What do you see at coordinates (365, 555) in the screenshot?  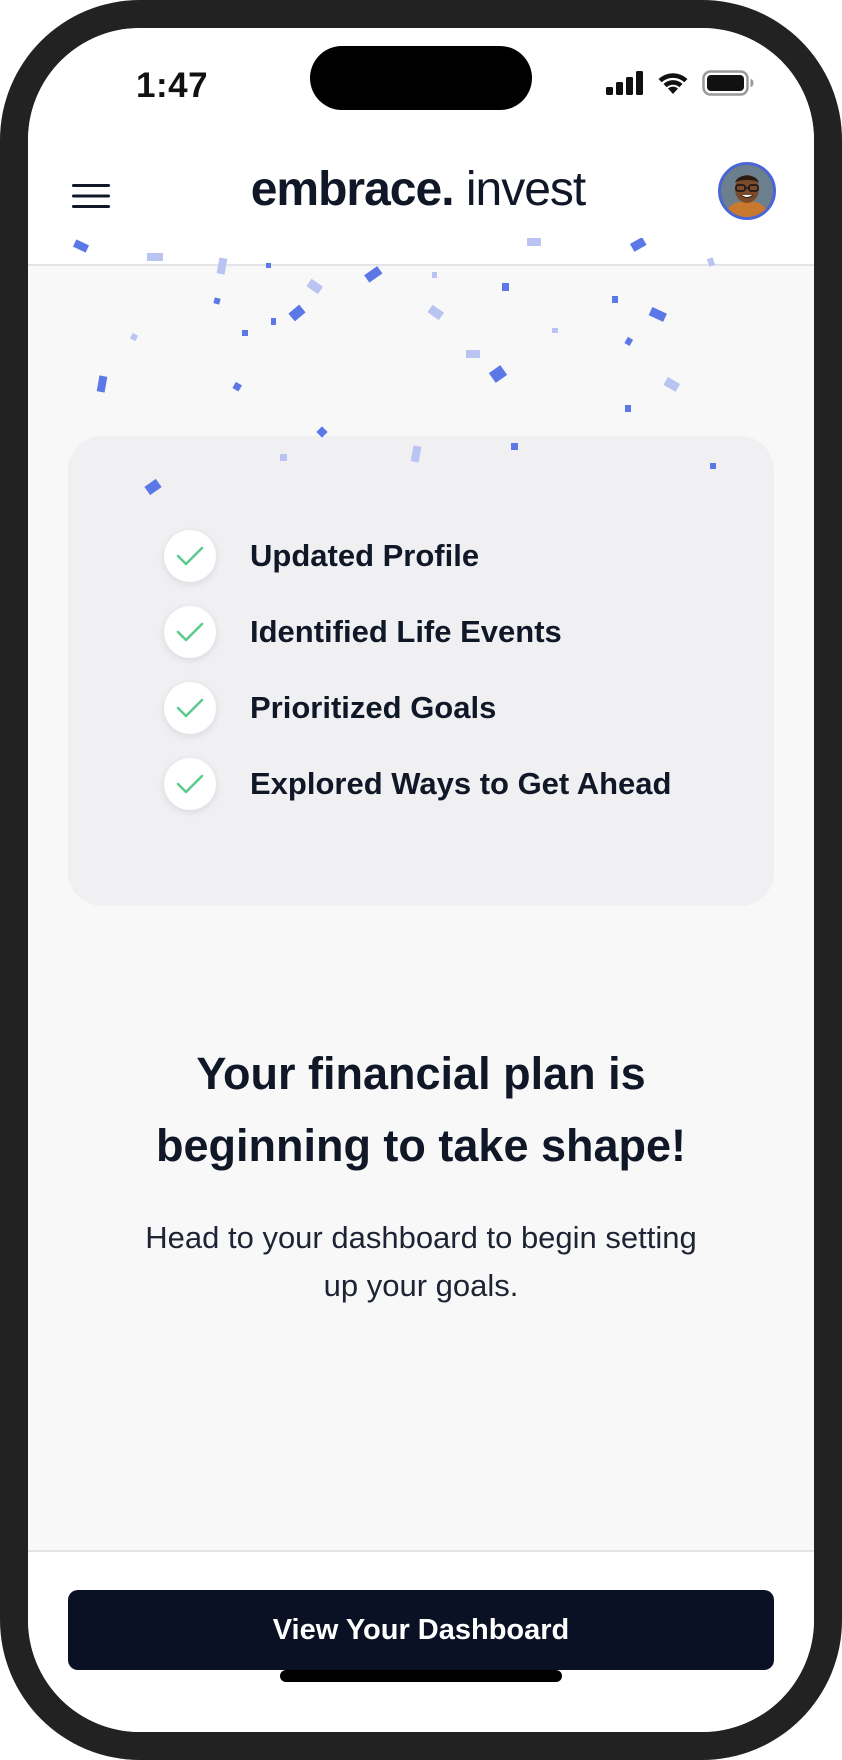 I see `checklist-item-label: Updated Profile` at bounding box center [365, 555].